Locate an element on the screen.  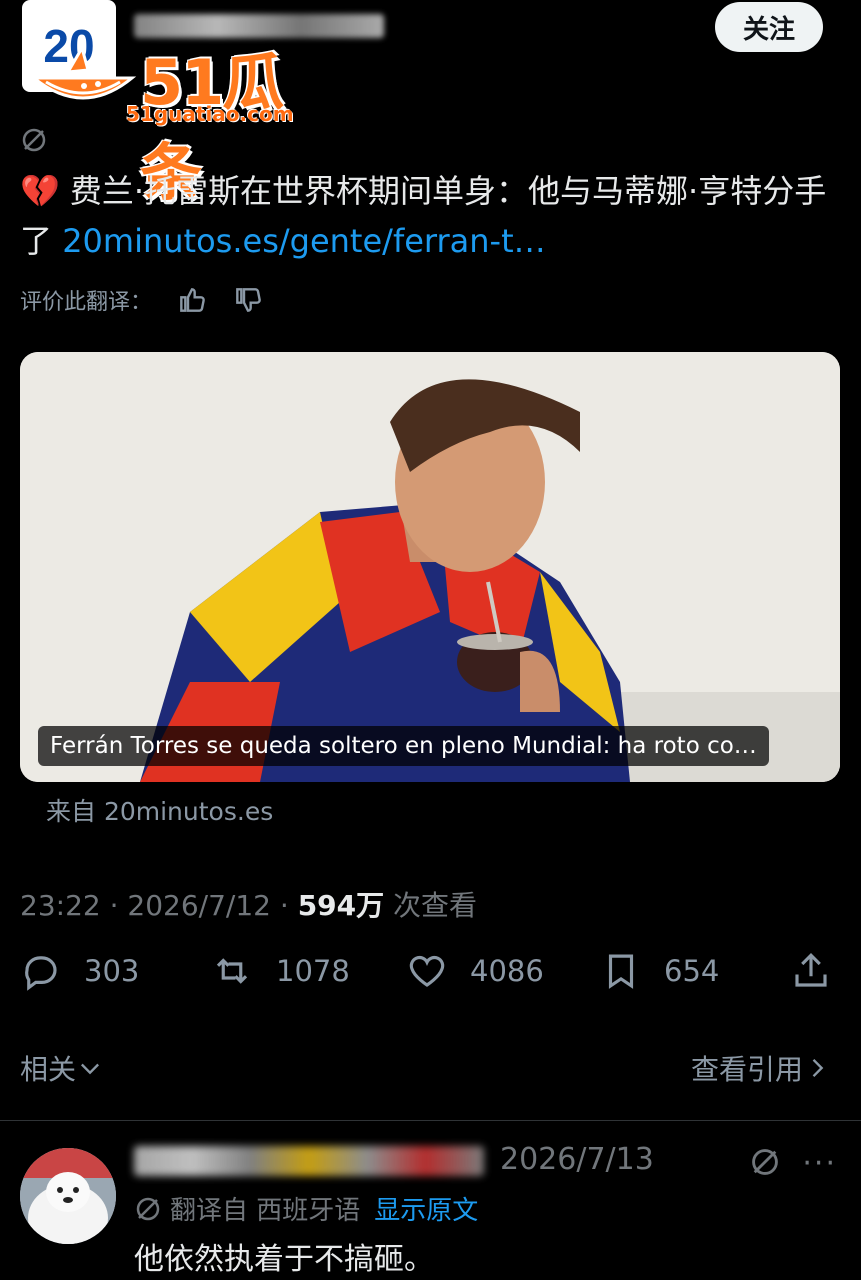
share-button is located at coordinates (811, 971).